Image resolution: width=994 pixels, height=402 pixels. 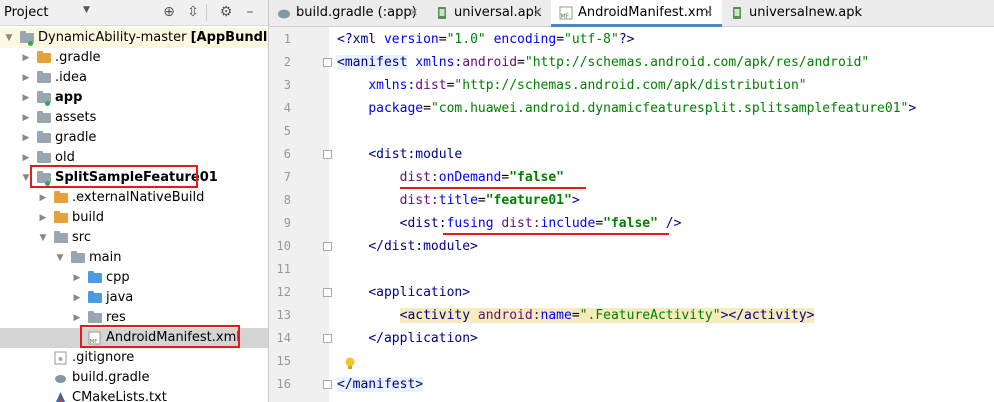 I want to click on tree-row: ▶ gradle, so click(x=134, y=138).